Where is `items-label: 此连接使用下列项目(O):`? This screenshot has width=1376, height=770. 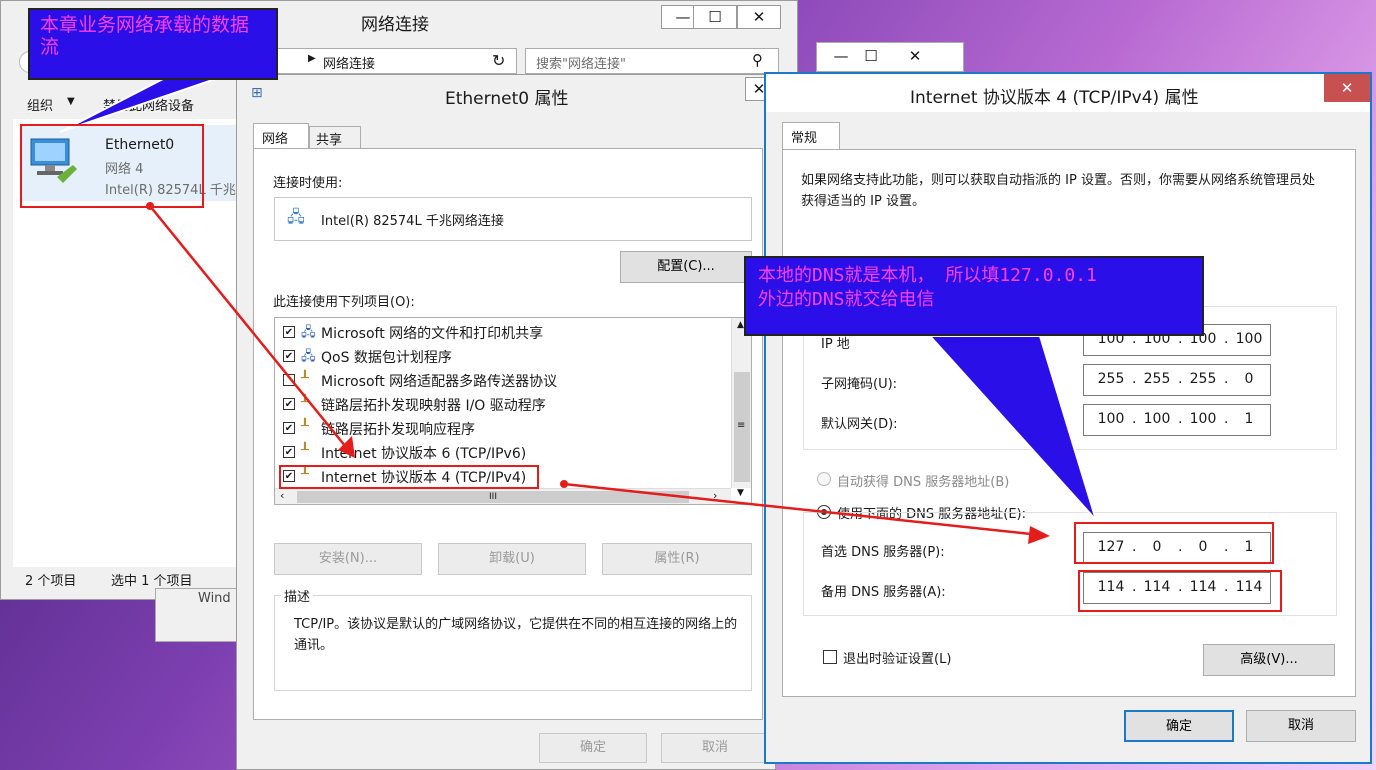
items-label: 此连接使用下列项目(O): is located at coordinates (344, 302).